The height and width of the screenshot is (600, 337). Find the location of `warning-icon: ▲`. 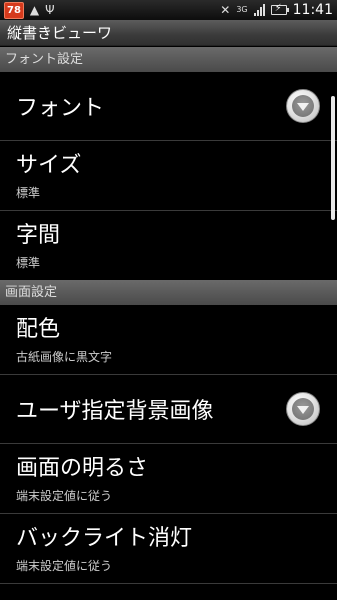

warning-icon: ▲ is located at coordinates (34, 10).